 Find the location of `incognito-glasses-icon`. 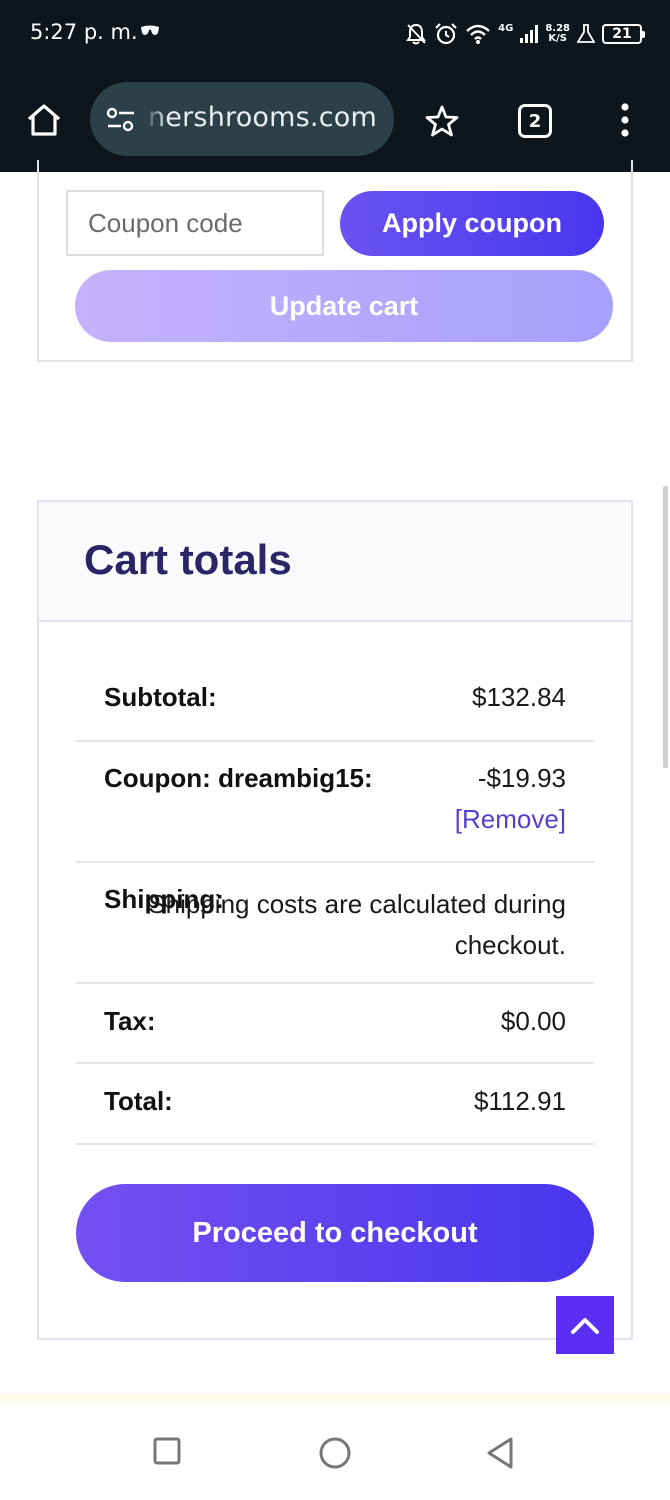

incognito-glasses-icon is located at coordinates (150, 30).